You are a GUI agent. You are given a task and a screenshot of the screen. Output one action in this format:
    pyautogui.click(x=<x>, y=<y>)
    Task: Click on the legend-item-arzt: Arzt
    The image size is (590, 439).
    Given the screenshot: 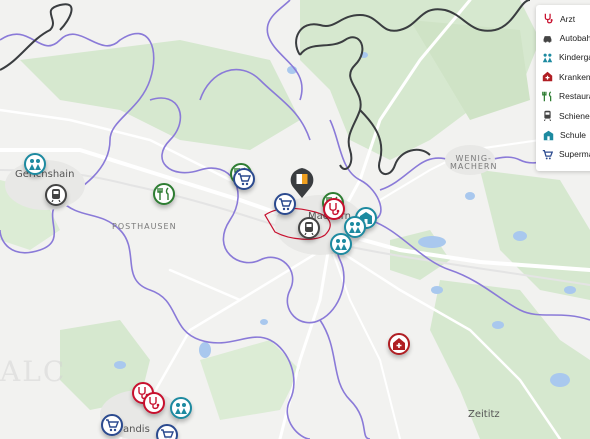 What is the action you would take?
    pyautogui.click(x=566, y=18)
    